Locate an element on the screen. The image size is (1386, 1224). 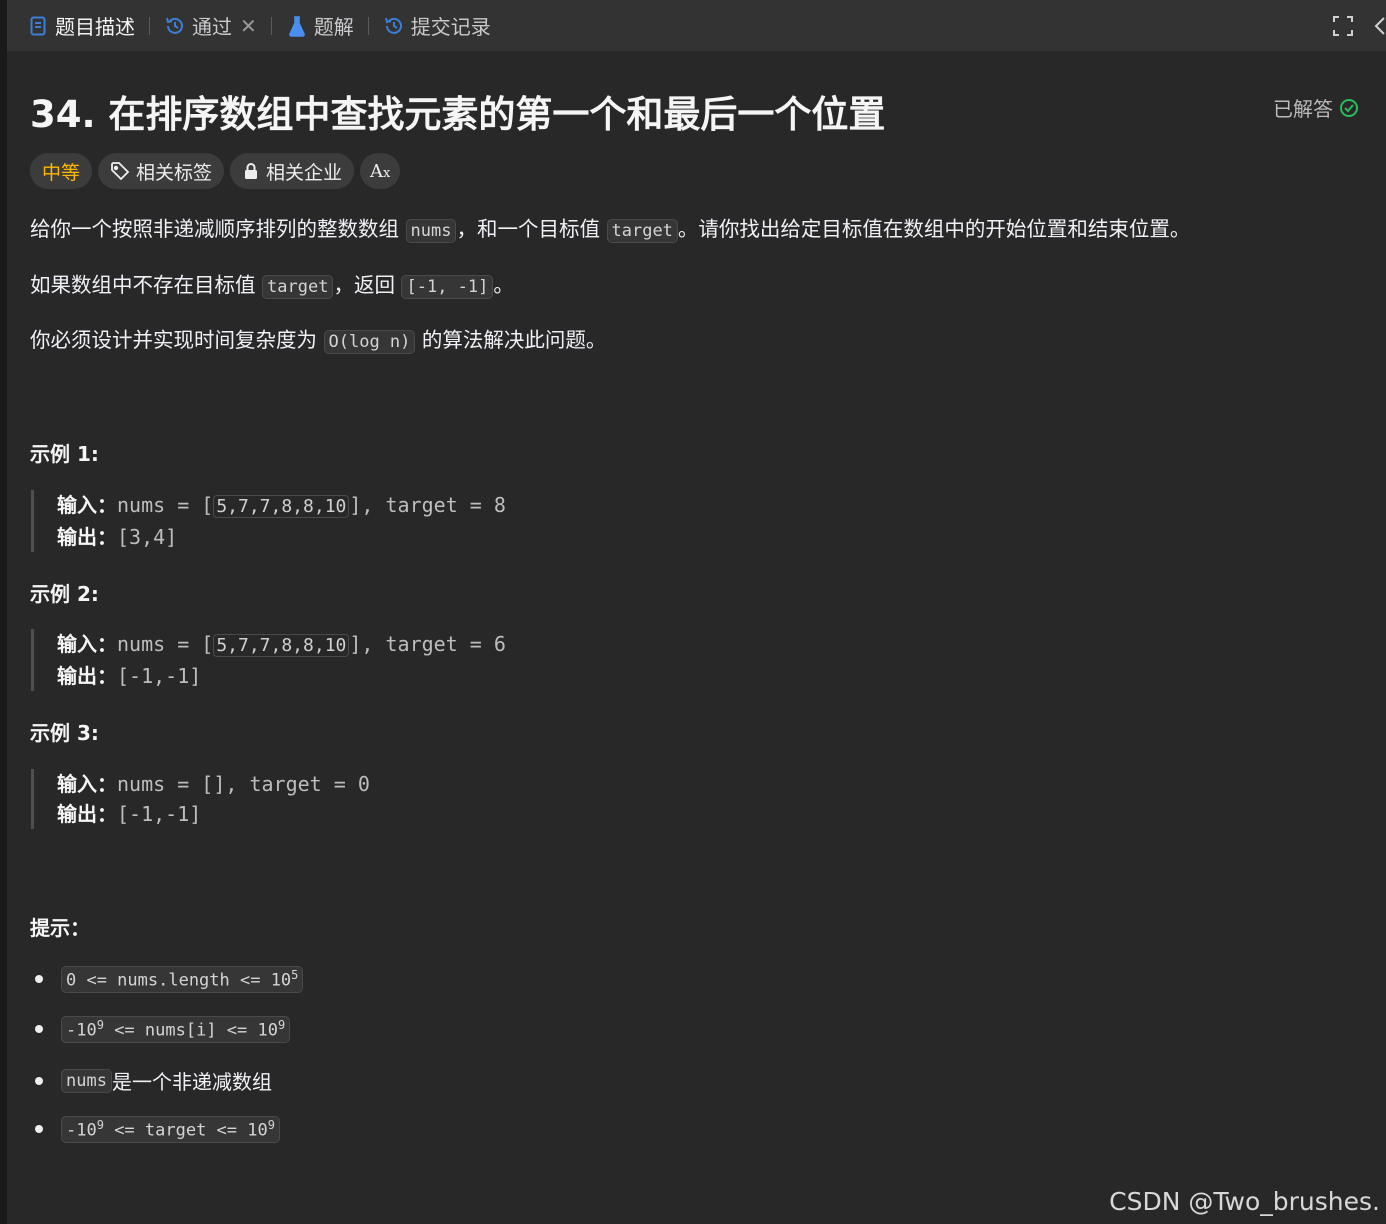
tag-row: 中等 相关标签 相关企业 Ax is located at coordinates (218, 171).